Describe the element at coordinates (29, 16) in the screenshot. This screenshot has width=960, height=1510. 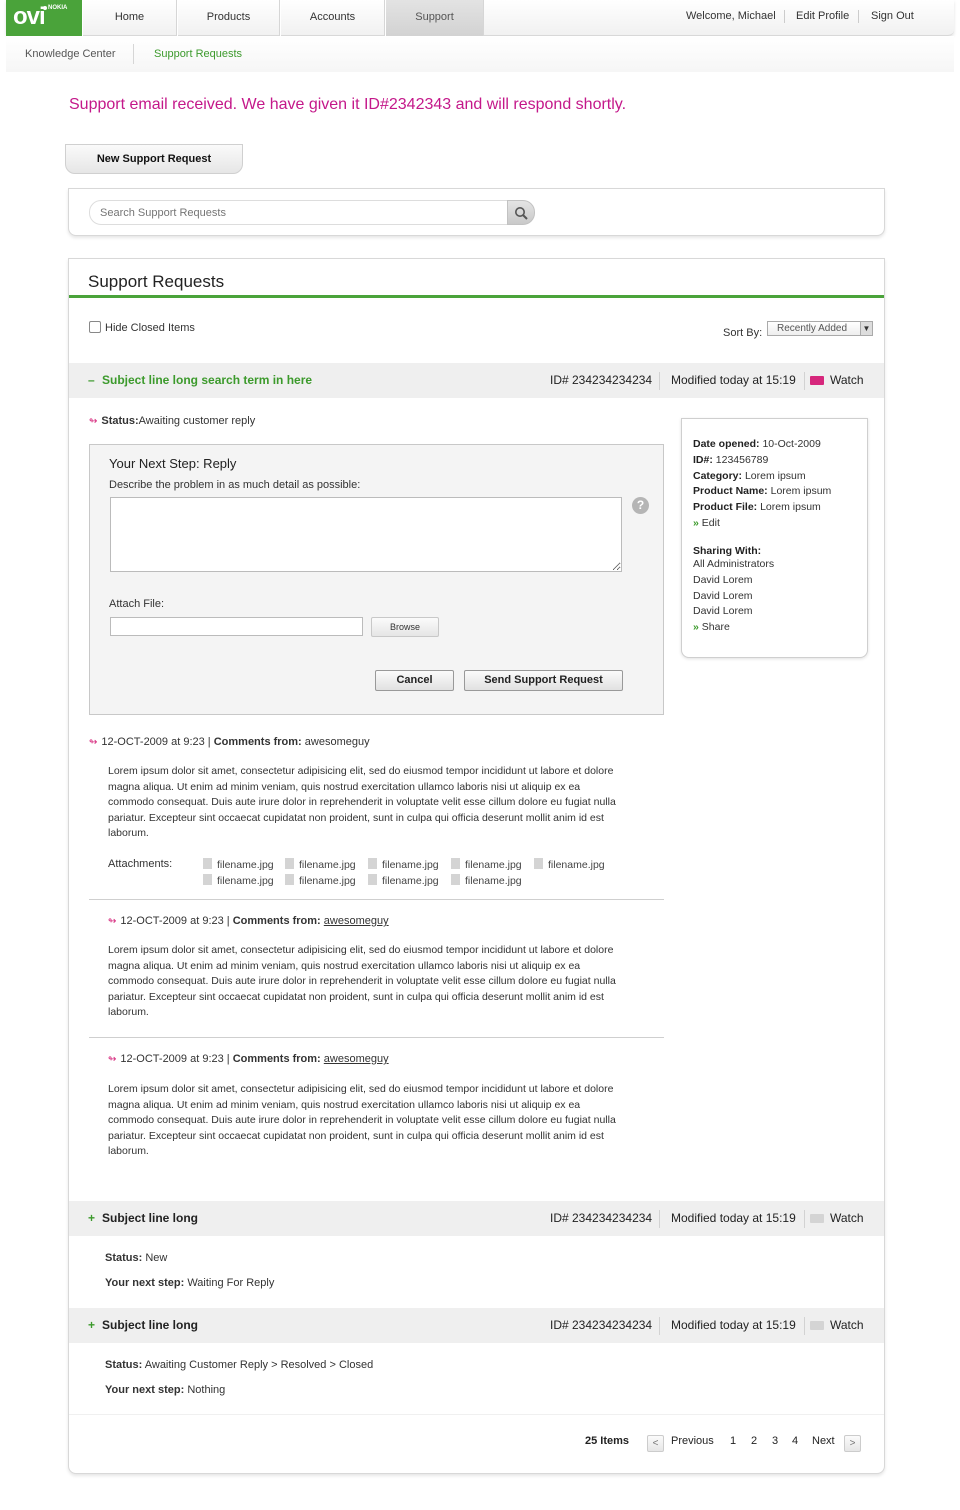
I see `logo-text: ovi` at that location.